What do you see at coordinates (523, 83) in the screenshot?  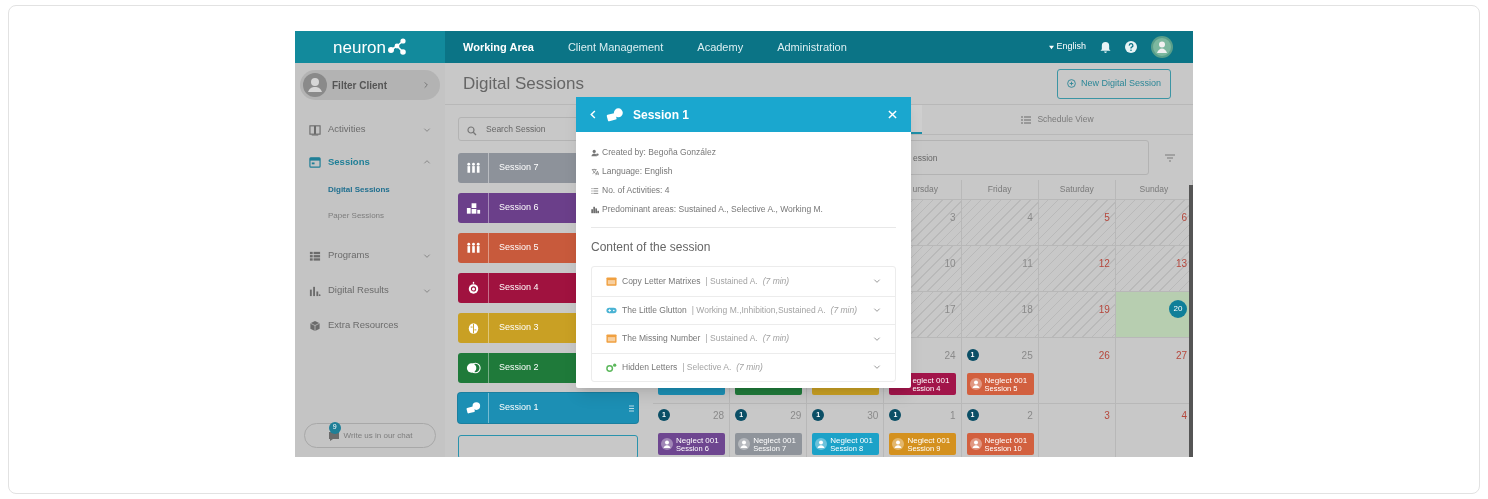 I see `page-title: Digital Sessions` at bounding box center [523, 83].